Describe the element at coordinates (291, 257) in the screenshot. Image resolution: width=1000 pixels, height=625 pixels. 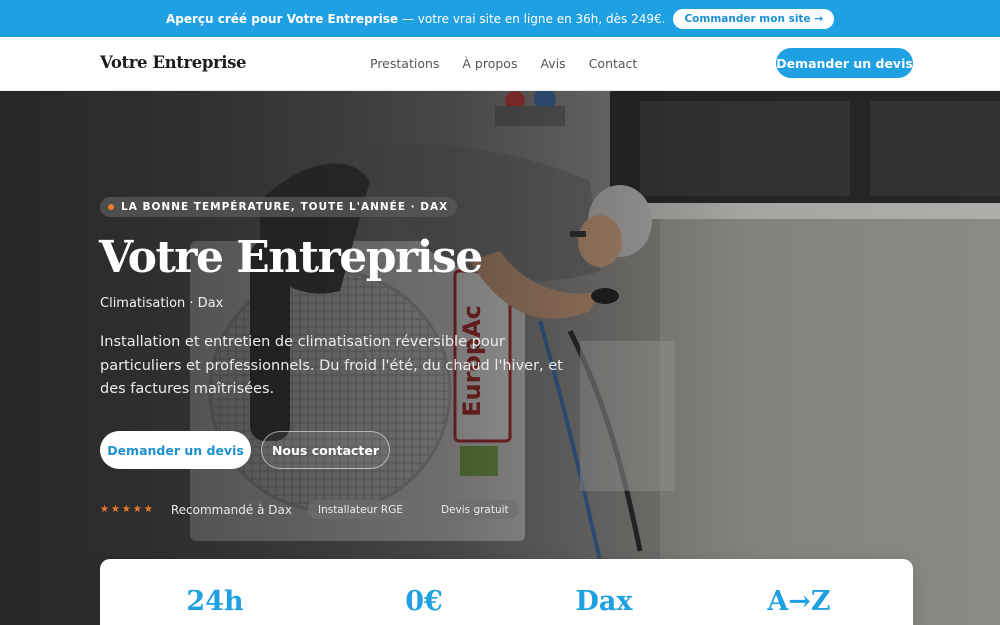
I see `hero-title: Votre Entreprise` at that location.